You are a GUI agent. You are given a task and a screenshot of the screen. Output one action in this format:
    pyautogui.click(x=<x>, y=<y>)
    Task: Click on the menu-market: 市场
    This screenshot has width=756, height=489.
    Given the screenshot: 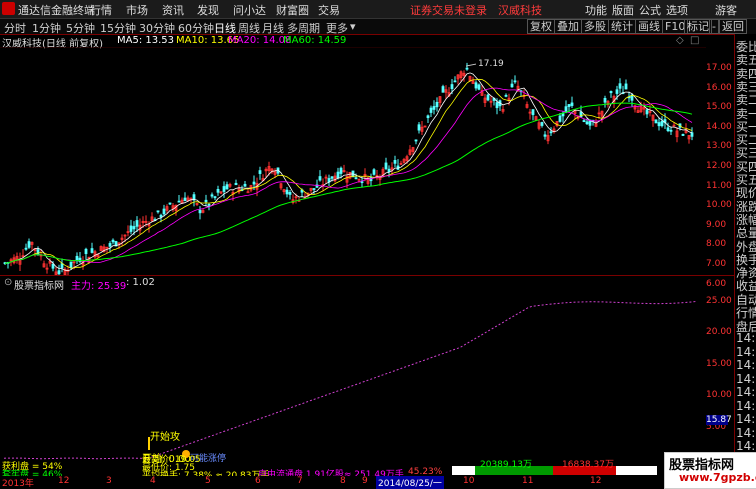 What is the action you would take?
    pyautogui.click(x=137, y=10)
    